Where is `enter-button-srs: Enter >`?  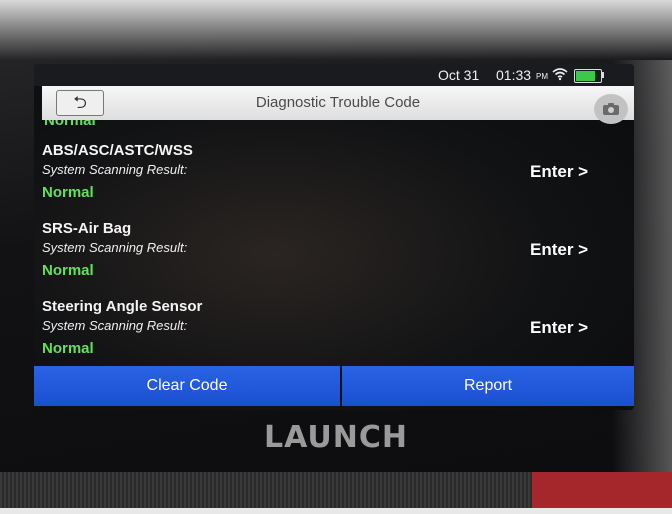
enter-button-srs: Enter > is located at coordinates (559, 250).